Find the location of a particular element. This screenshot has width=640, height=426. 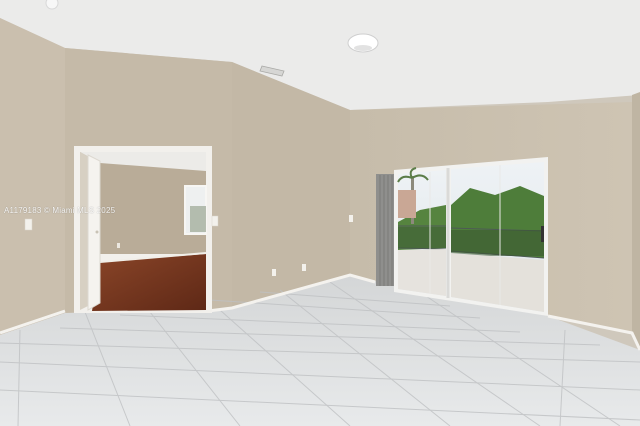

wood-floor is located at coordinates (149, 282).